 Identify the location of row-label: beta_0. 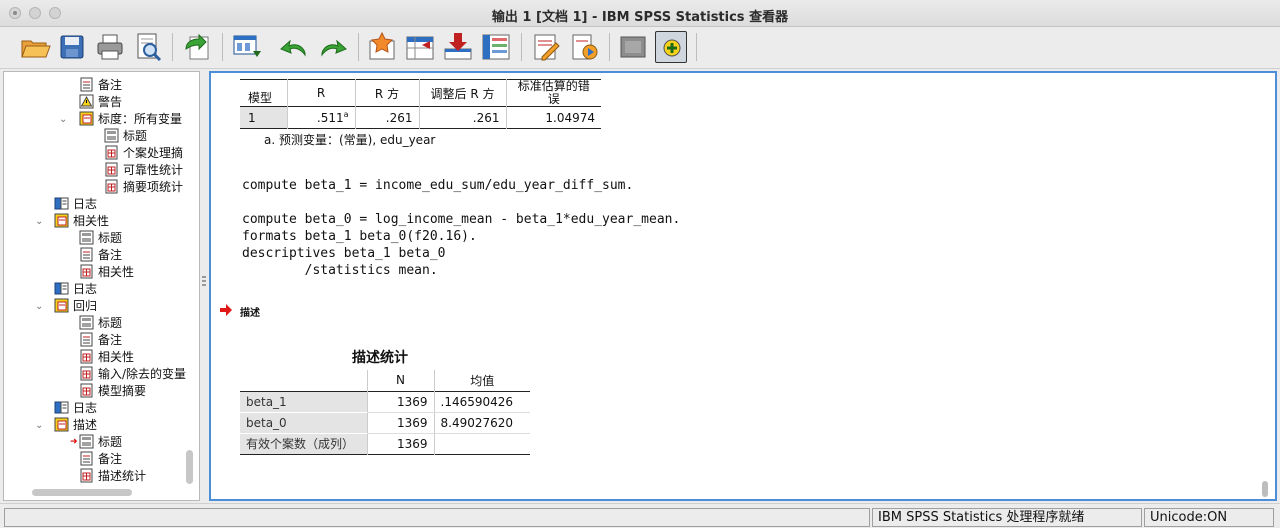
(303, 422).